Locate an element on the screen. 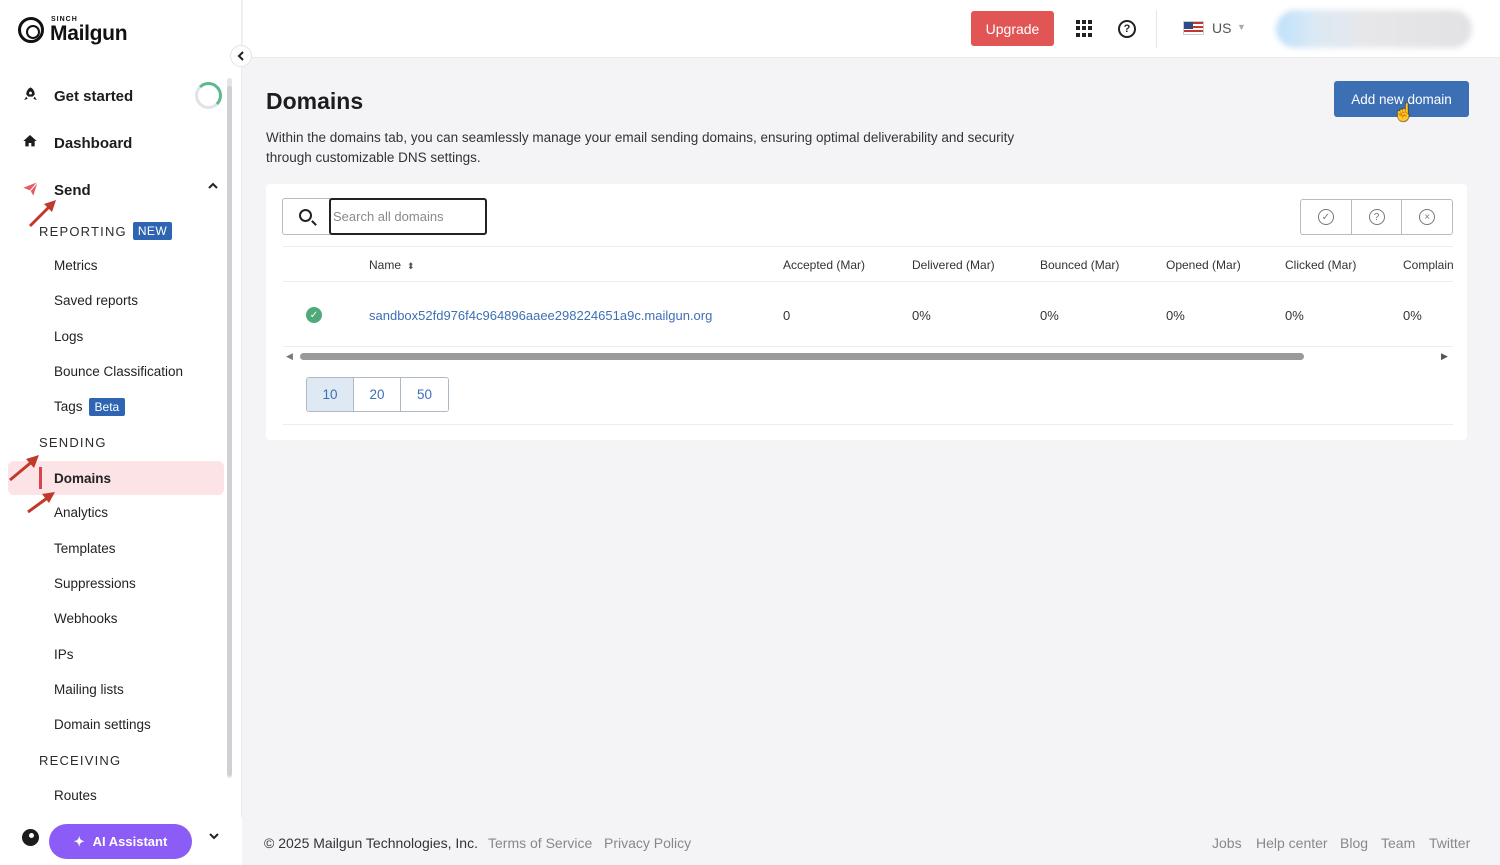 The width and height of the screenshot is (1500, 865). sort-icon: ⬍ is located at coordinates (411, 266).